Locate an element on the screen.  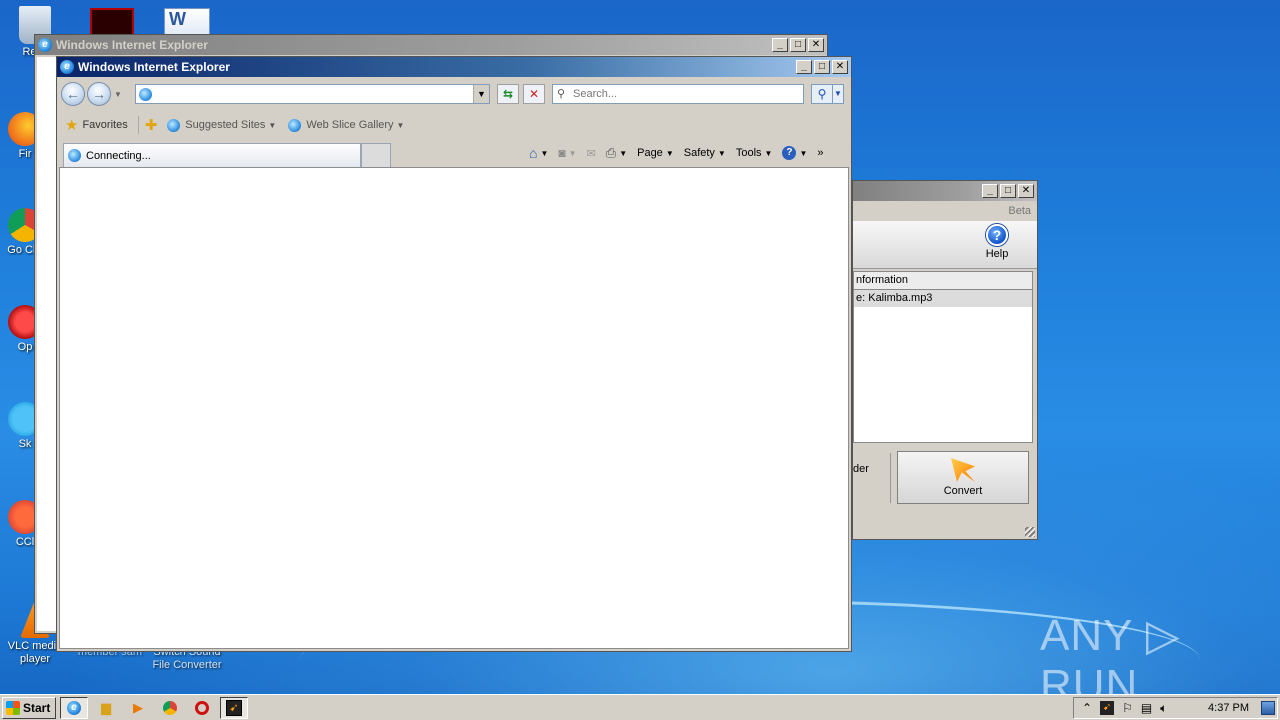
chevron-right-double-icon: » is located at coordinates (820, 153).